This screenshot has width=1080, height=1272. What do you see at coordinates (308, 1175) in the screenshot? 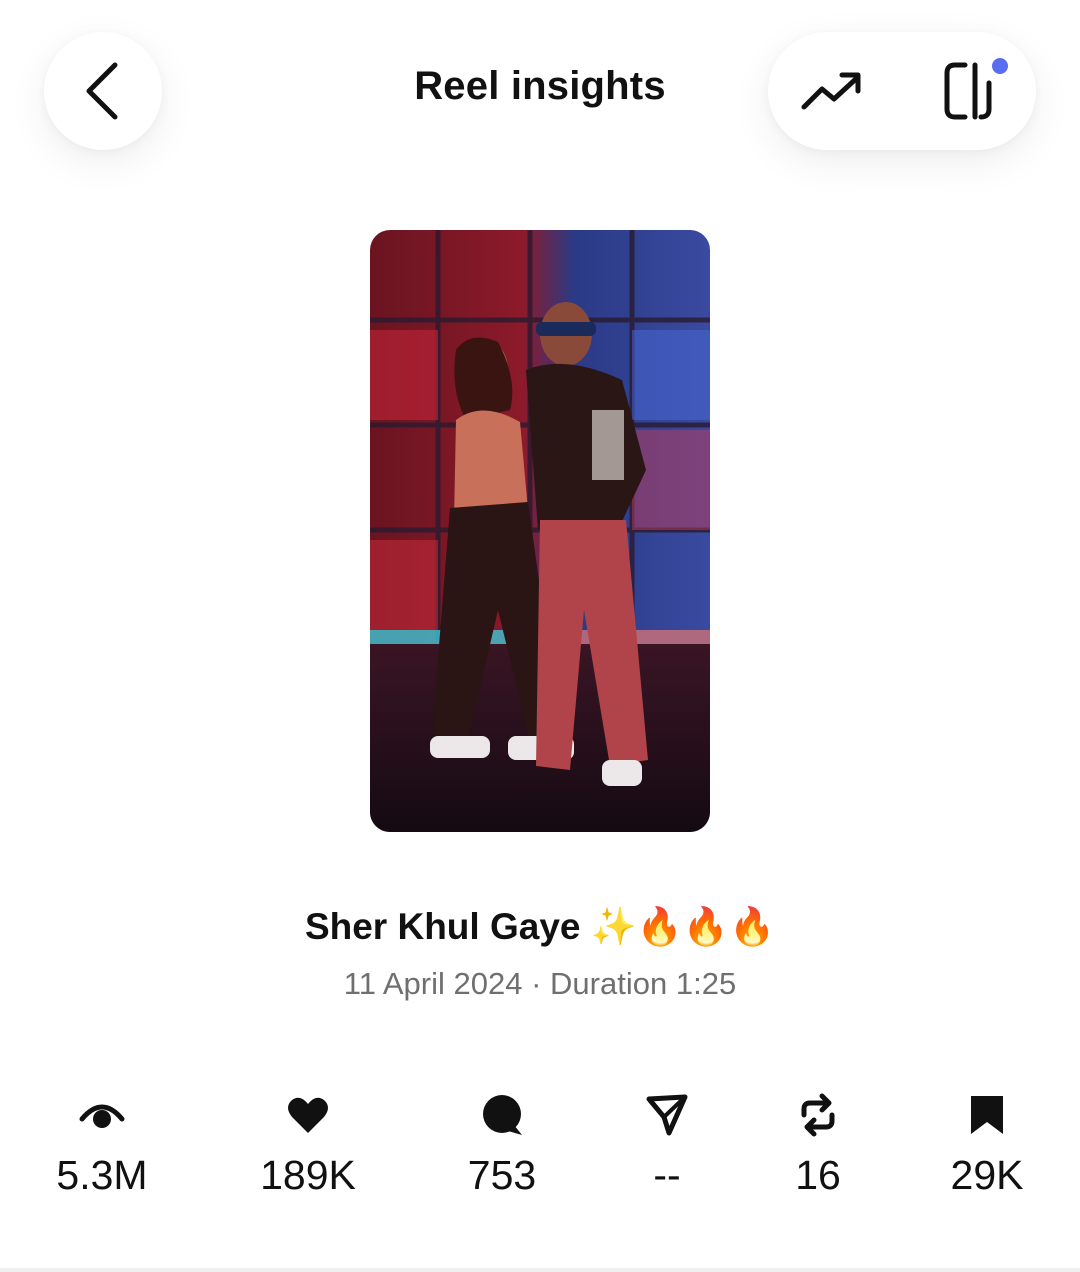
I see `likes-count: 189K` at bounding box center [308, 1175].